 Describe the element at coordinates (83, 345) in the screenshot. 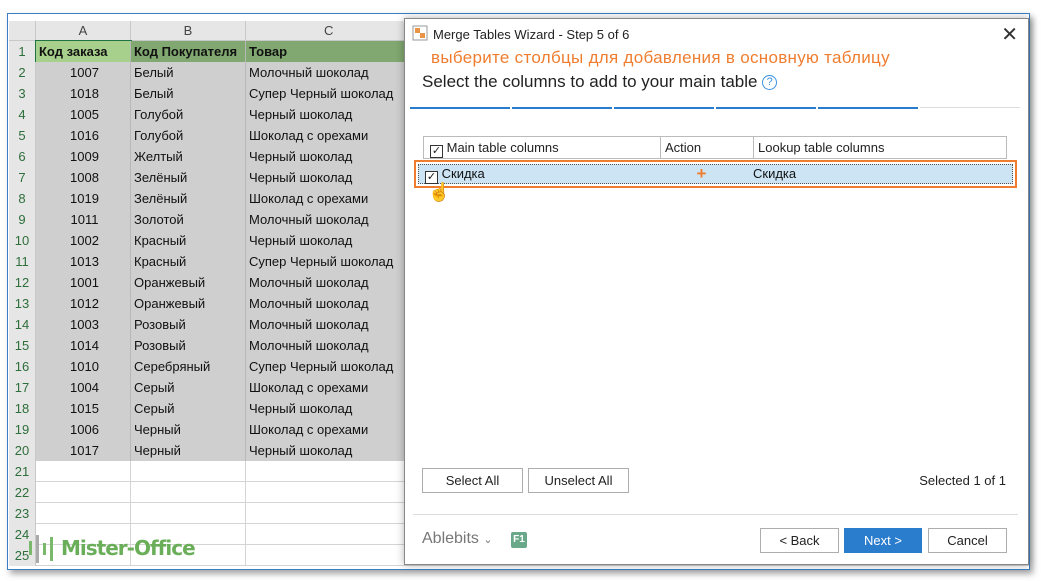

I see `cell: 1014` at that location.